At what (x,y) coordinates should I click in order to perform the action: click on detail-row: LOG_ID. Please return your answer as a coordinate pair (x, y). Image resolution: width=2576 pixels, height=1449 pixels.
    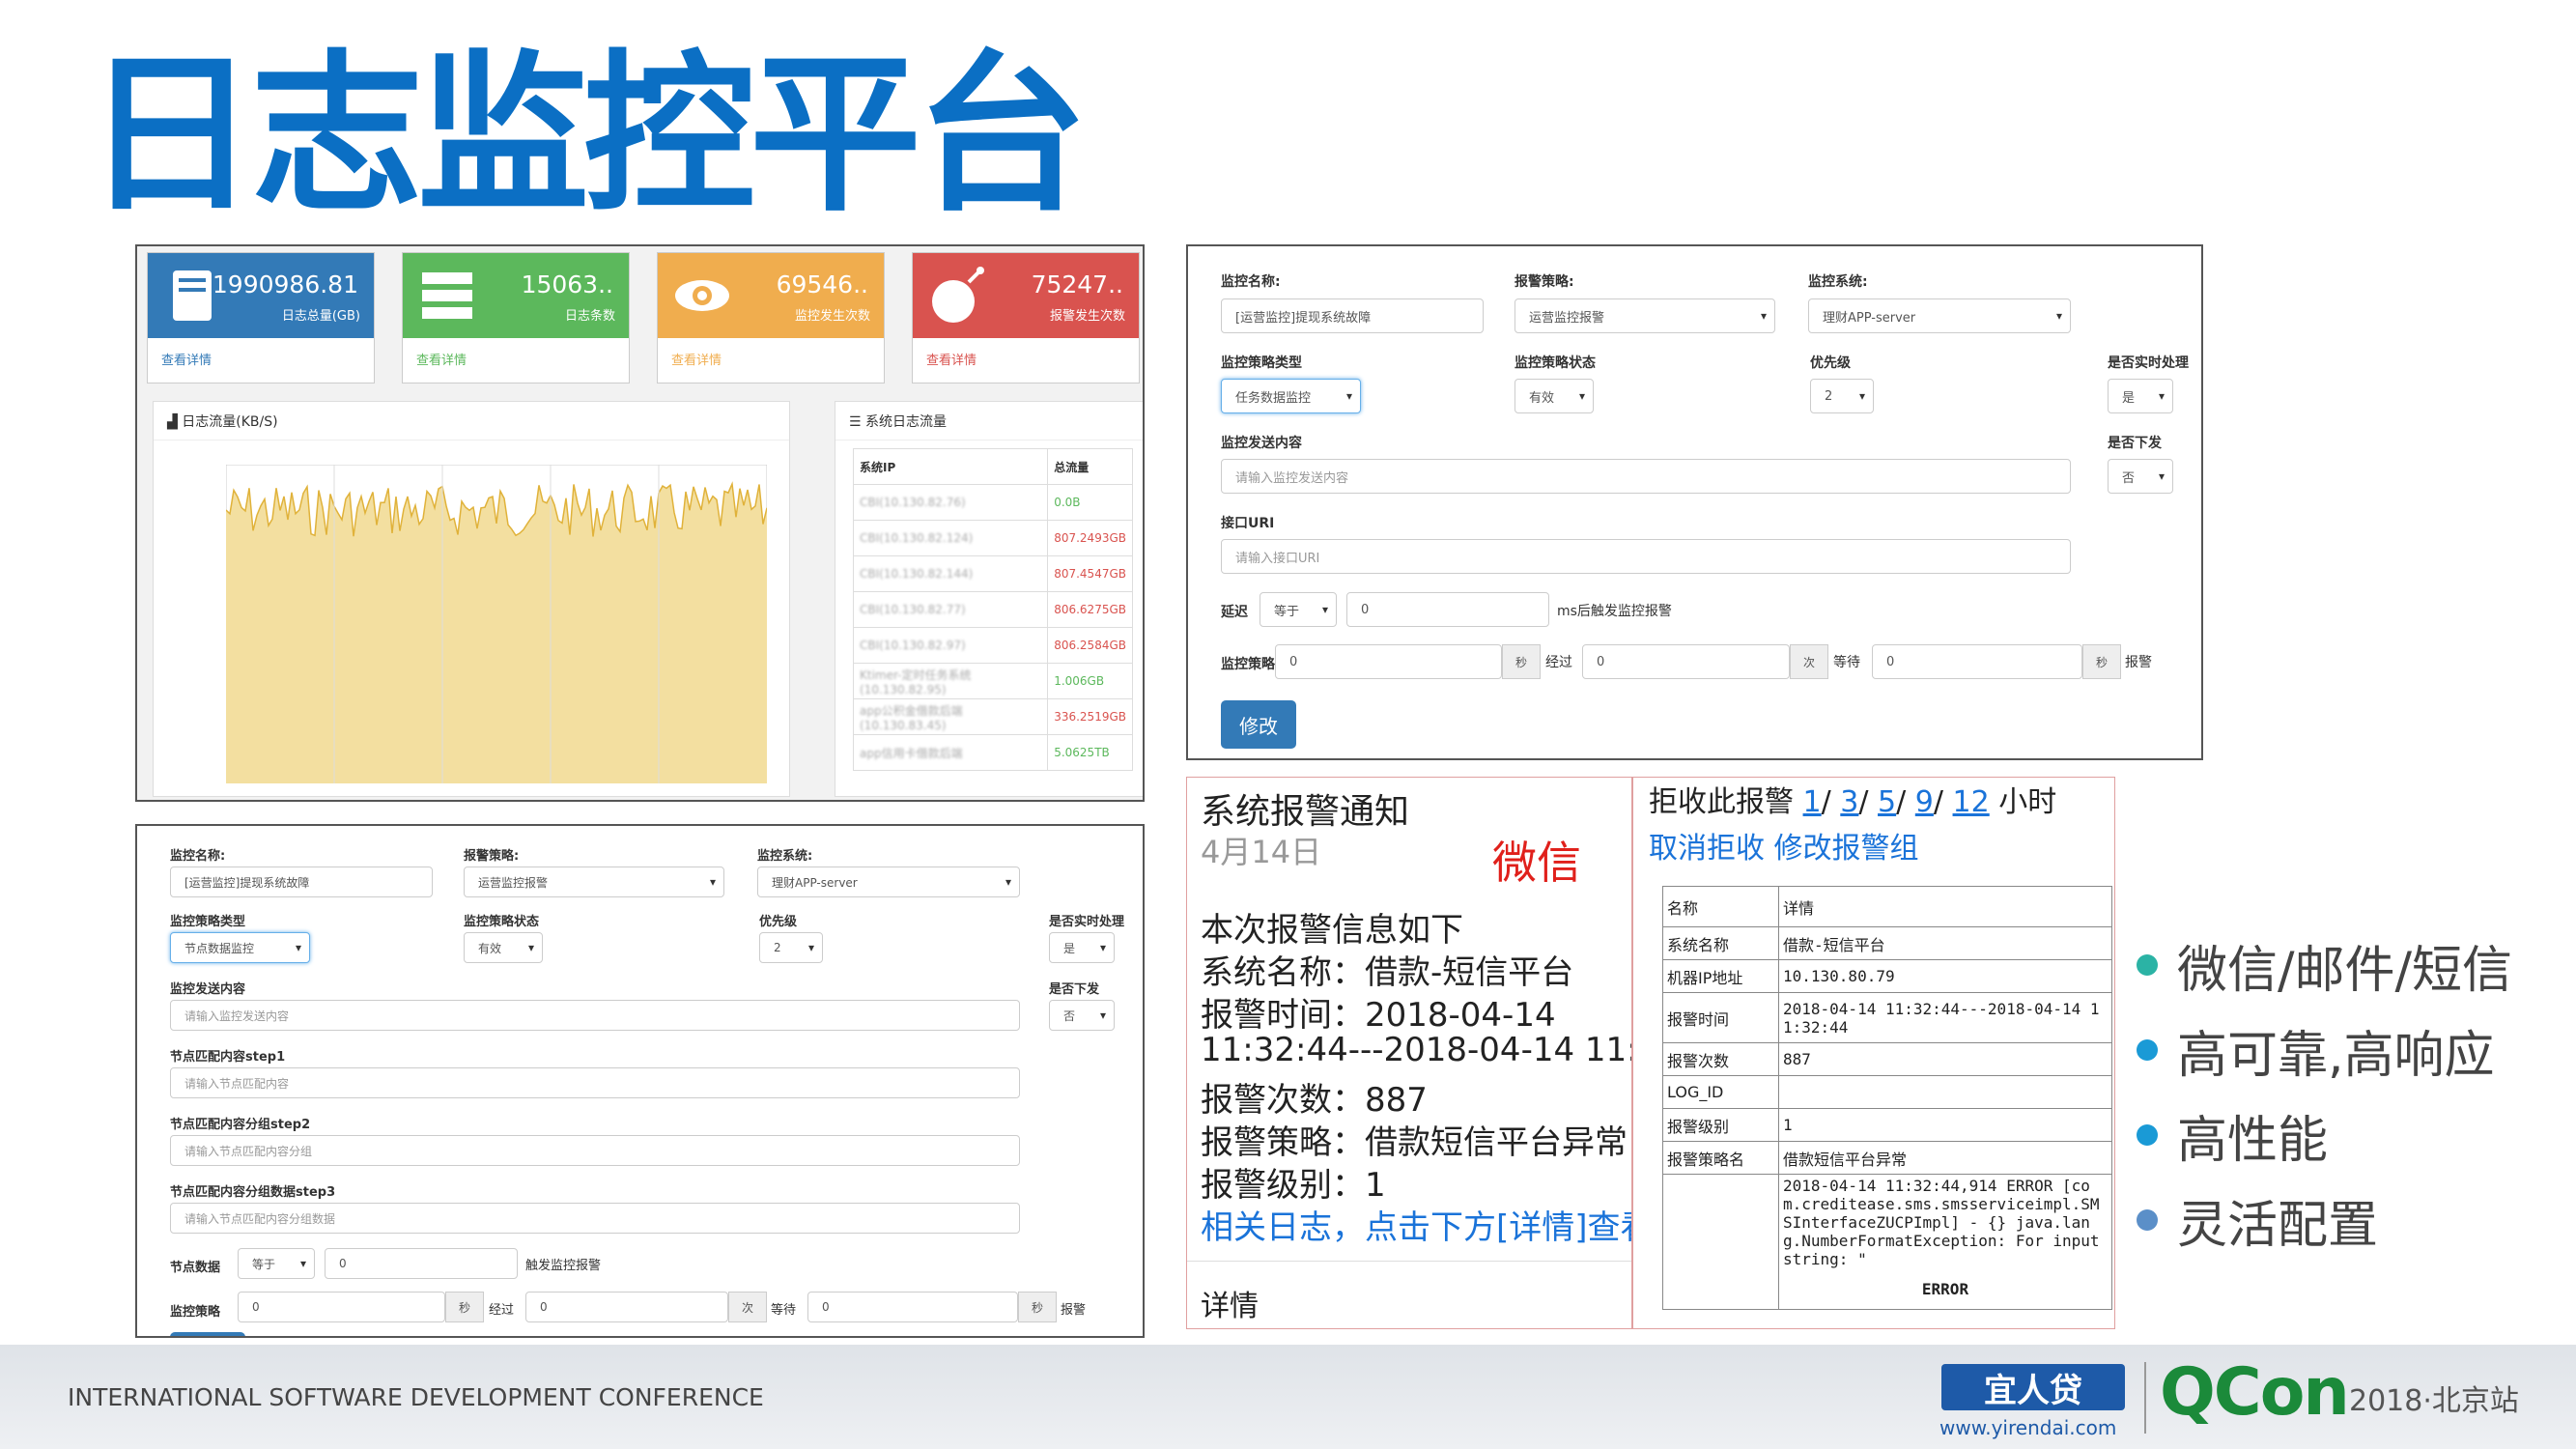
    Looking at the image, I should click on (1887, 1092).